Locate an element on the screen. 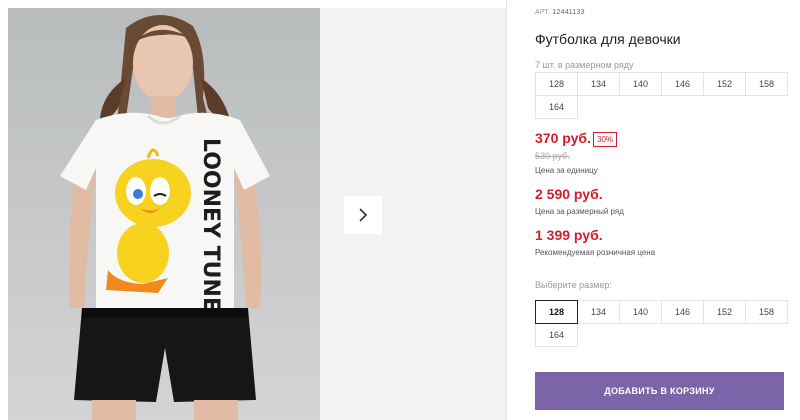 The width and height of the screenshot is (800, 420). pack-size-cell: 146 is located at coordinates (682, 84).